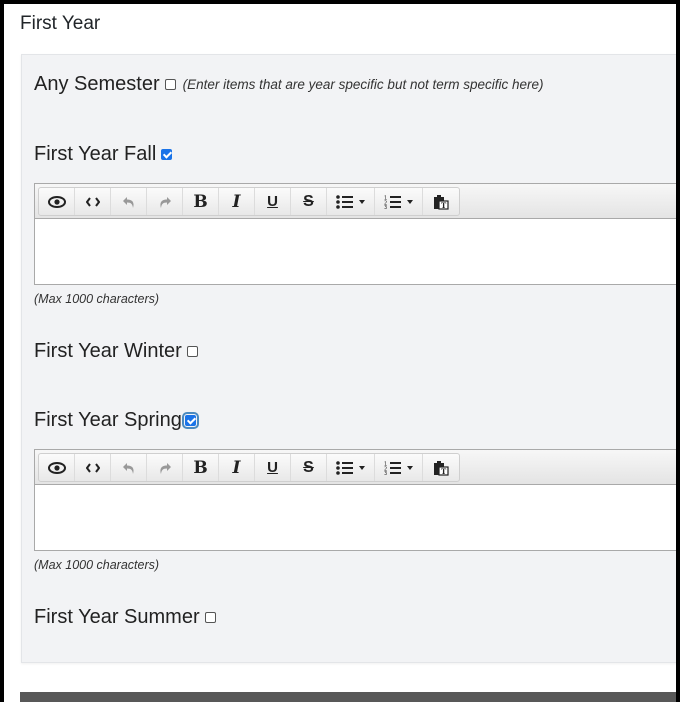  Describe the element at coordinates (167, 154) in the screenshot. I see `fall-checkbox` at that location.